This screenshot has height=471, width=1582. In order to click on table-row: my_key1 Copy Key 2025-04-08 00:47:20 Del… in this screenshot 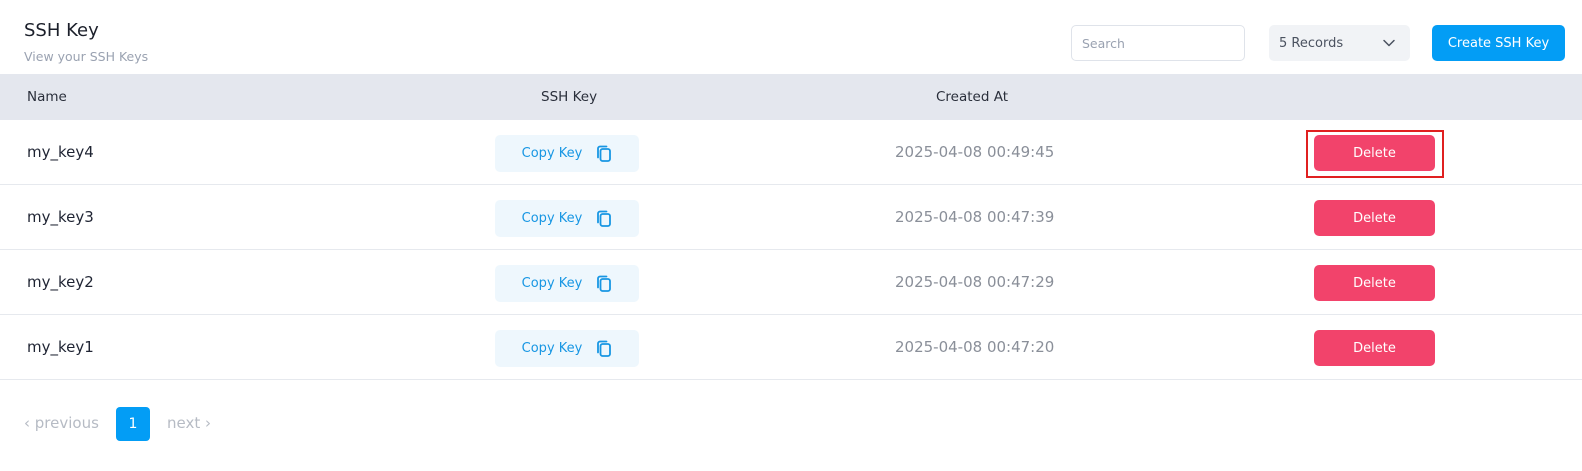, I will do `click(791, 347)`.